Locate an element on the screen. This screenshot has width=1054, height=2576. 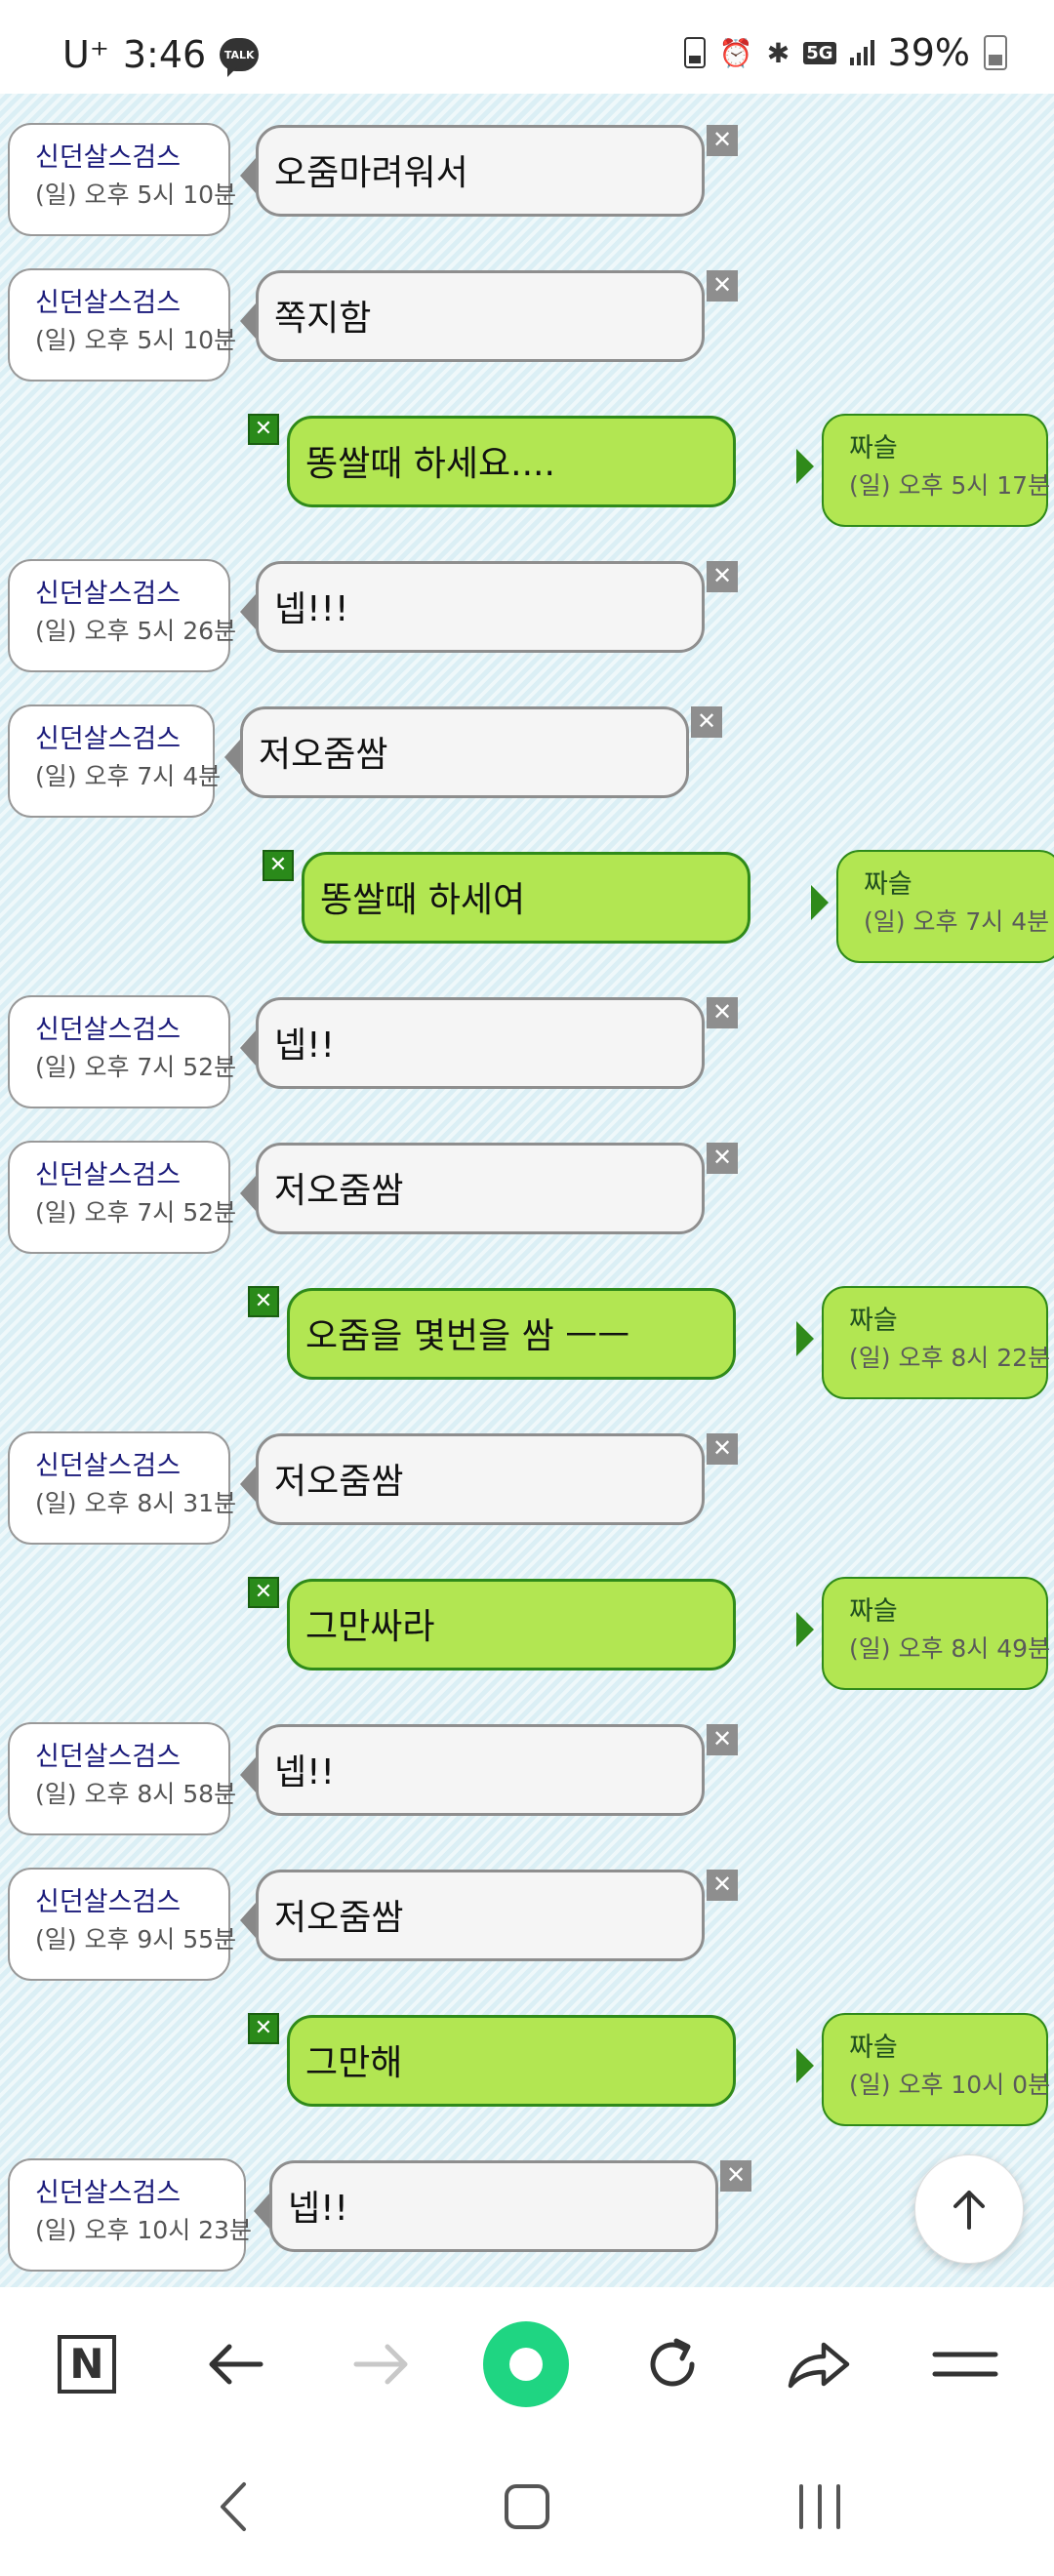
green-dot-icon is located at coordinates (526, 2364).